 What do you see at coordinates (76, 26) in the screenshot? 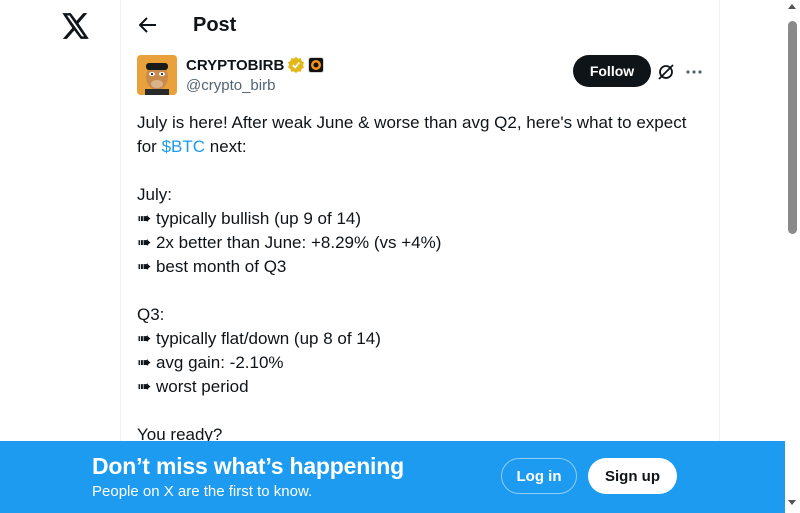
I see `x-logo-icon` at bounding box center [76, 26].